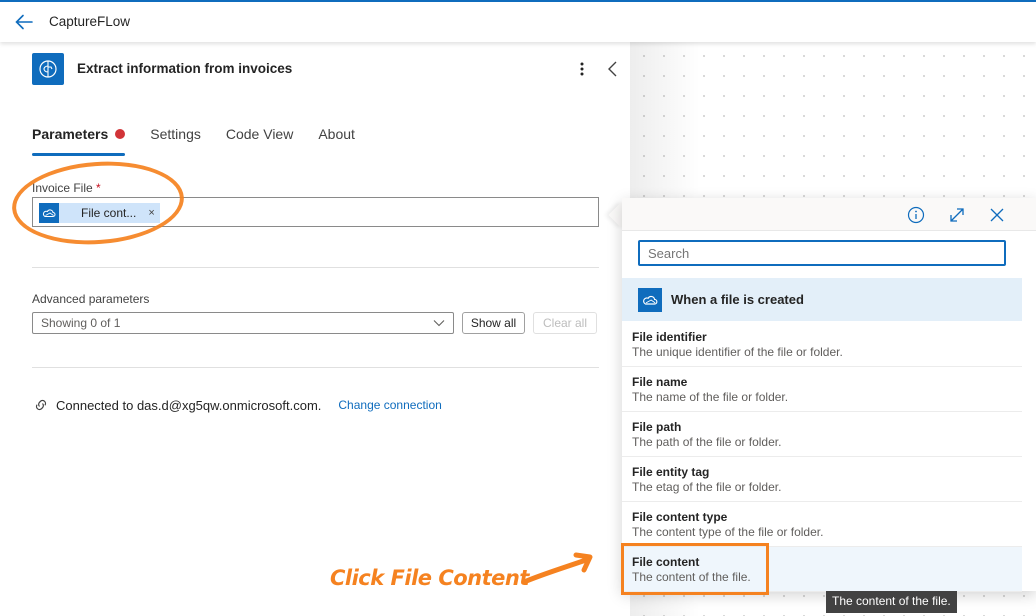 This screenshot has width=1036, height=616. What do you see at coordinates (151, 213) in the screenshot?
I see `remove-token-button: ×` at bounding box center [151, 213].